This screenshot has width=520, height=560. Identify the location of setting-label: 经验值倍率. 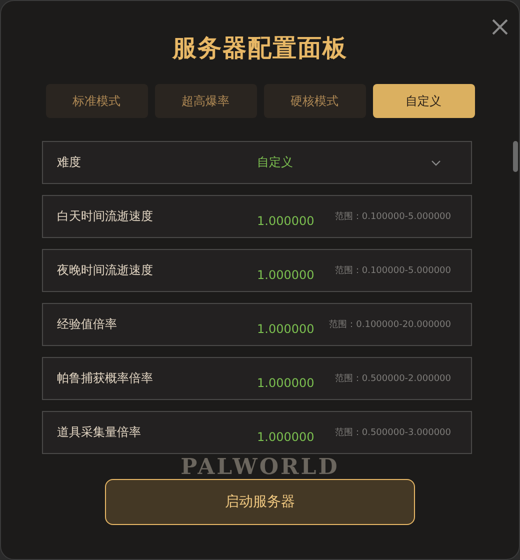
(87, 324).